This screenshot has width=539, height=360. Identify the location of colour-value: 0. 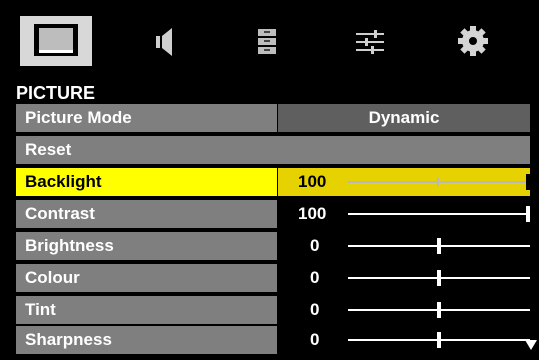
(315, 277).